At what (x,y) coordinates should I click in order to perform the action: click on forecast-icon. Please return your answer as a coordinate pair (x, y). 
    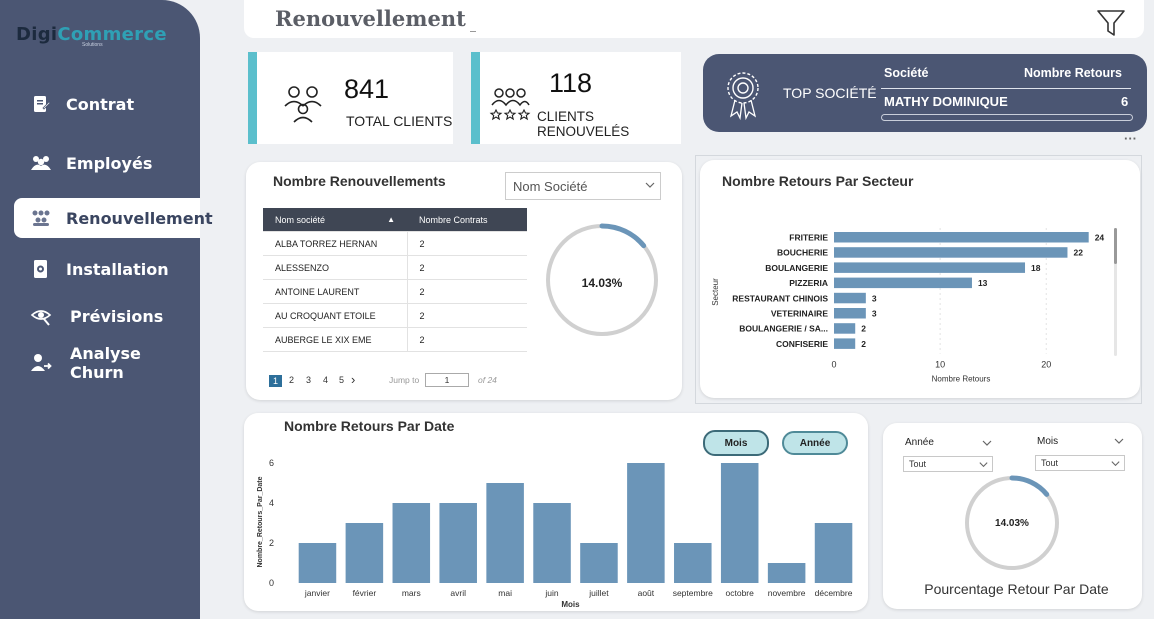
    Looking at the image, I should click on (41, 316).